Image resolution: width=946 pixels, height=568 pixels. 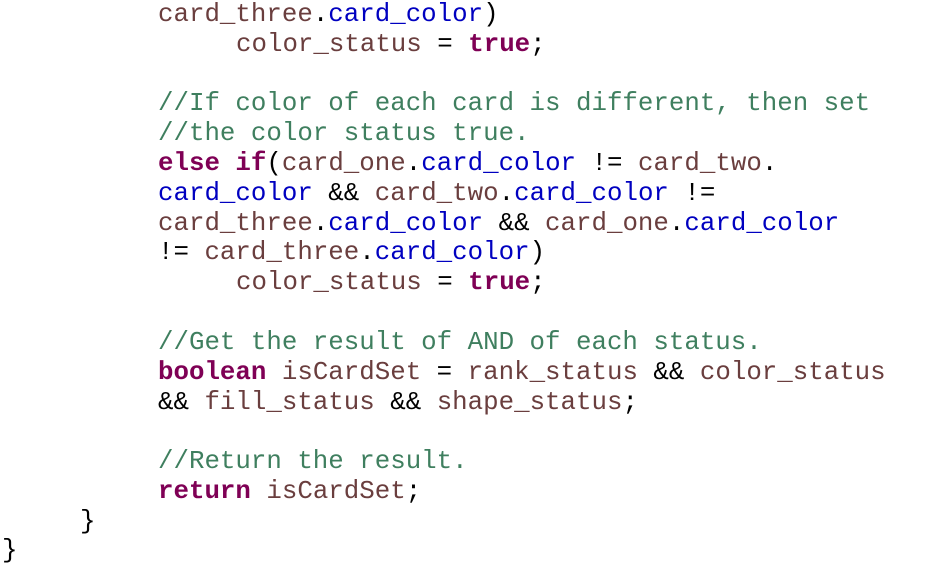 What do you see at coordinates (212, 372) in the screenshot?
I see `keyword-token: boolean` at bounding box center [212, 372].